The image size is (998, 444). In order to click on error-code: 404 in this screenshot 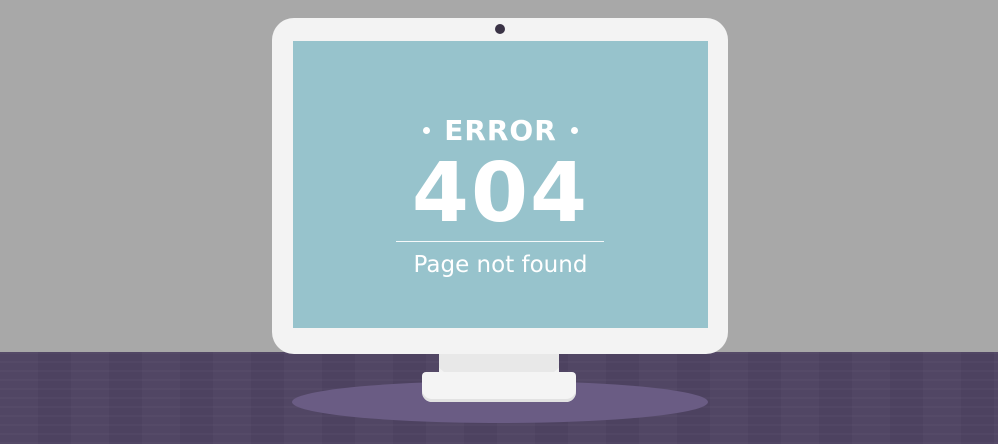, I will do `click(500, 193)`.